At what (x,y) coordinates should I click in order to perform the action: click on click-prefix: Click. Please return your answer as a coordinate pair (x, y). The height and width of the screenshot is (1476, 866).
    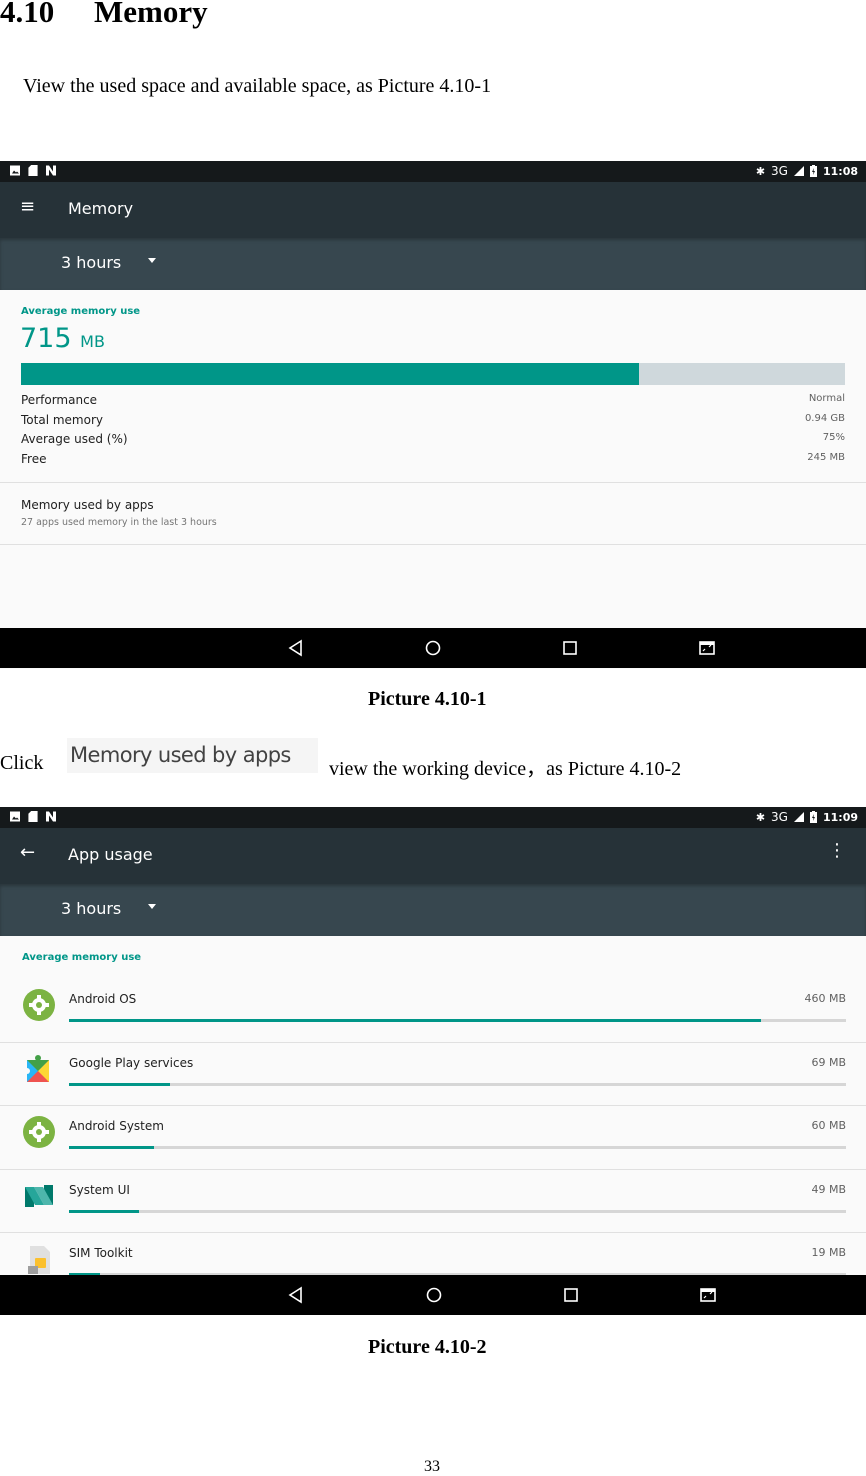
    Looking at the image, I should click on (22, 763).